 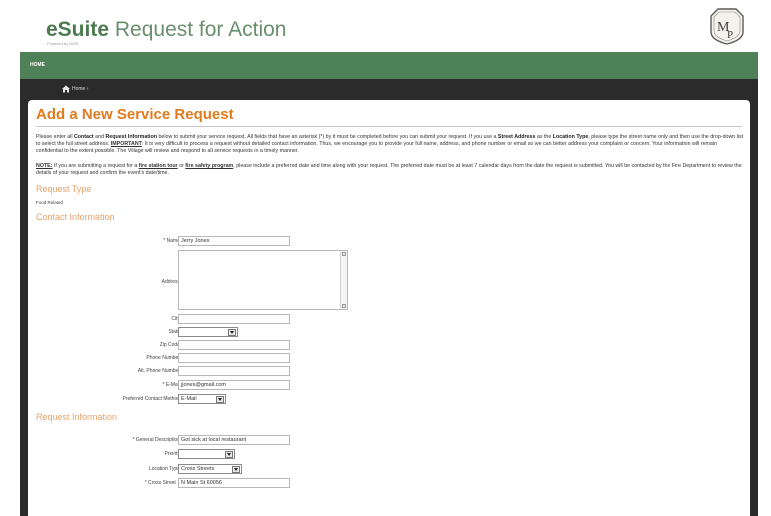 What do you see at coordinates (389, 65) in the screenshot?
I see `main-nav: HOME` at bounding box center [389, 65].